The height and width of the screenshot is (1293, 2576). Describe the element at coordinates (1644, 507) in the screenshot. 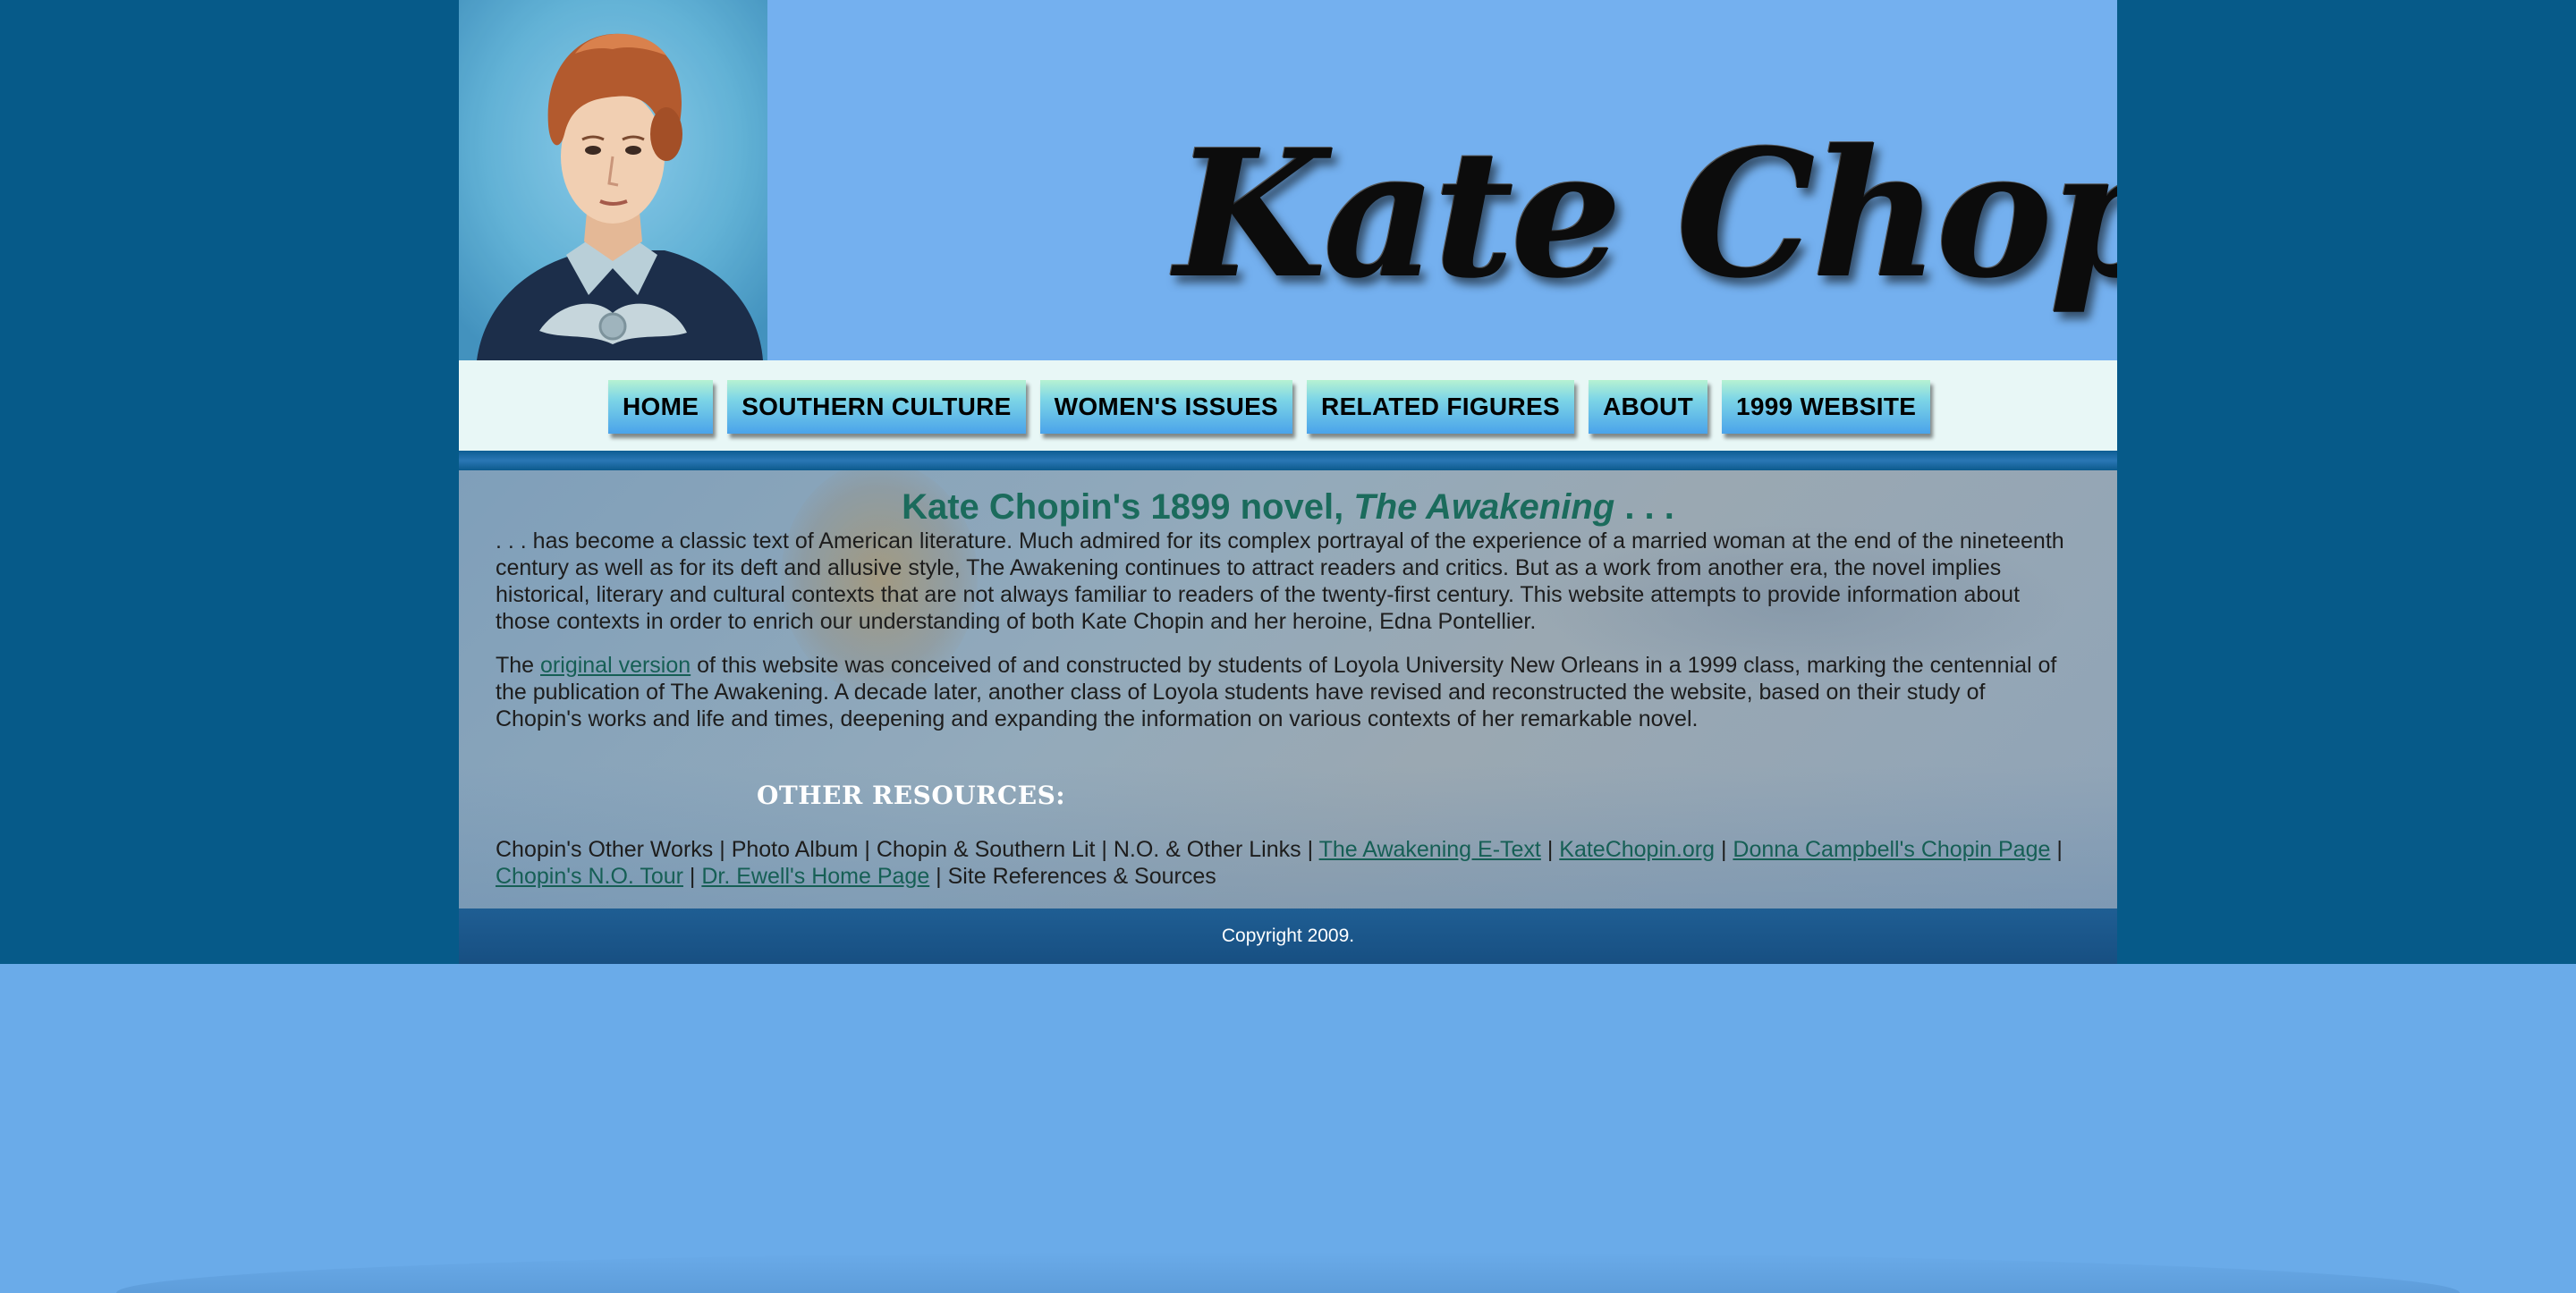

I see `headline-suffix: . . .` at that location.